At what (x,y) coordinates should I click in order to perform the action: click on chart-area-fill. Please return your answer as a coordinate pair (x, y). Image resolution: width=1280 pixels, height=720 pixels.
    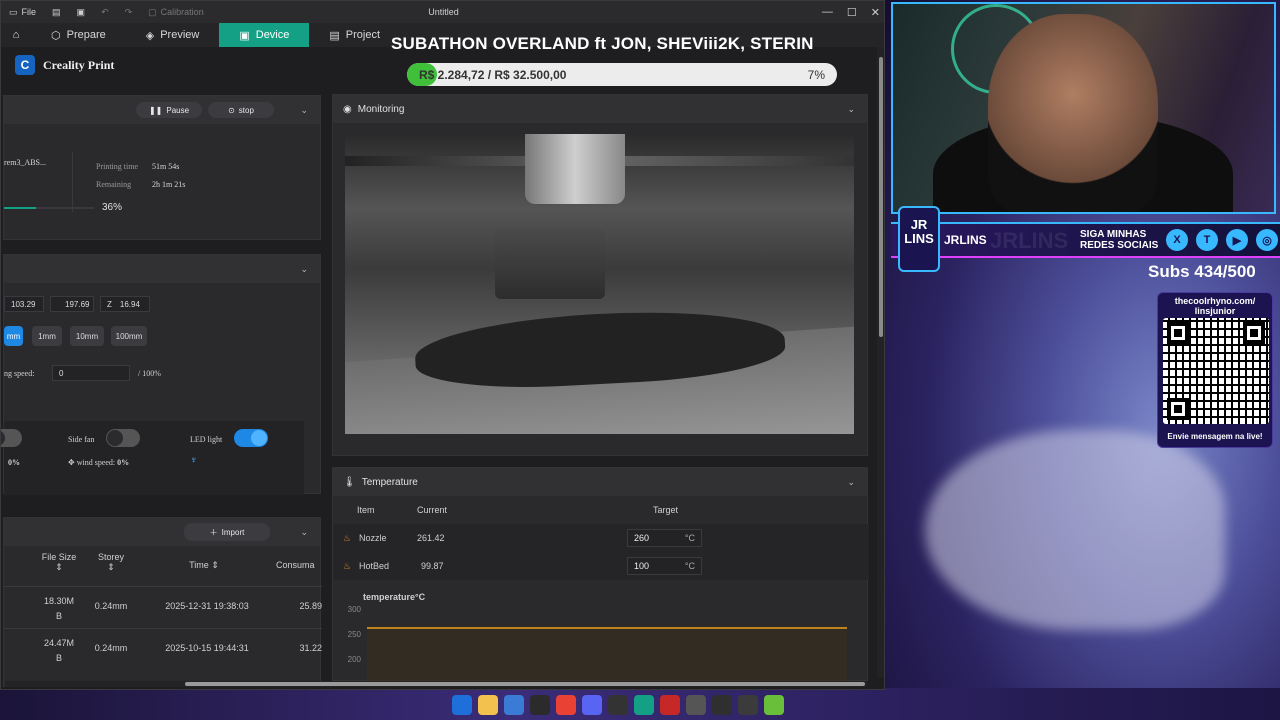
    Looking at the image, I should click on (607, 654).